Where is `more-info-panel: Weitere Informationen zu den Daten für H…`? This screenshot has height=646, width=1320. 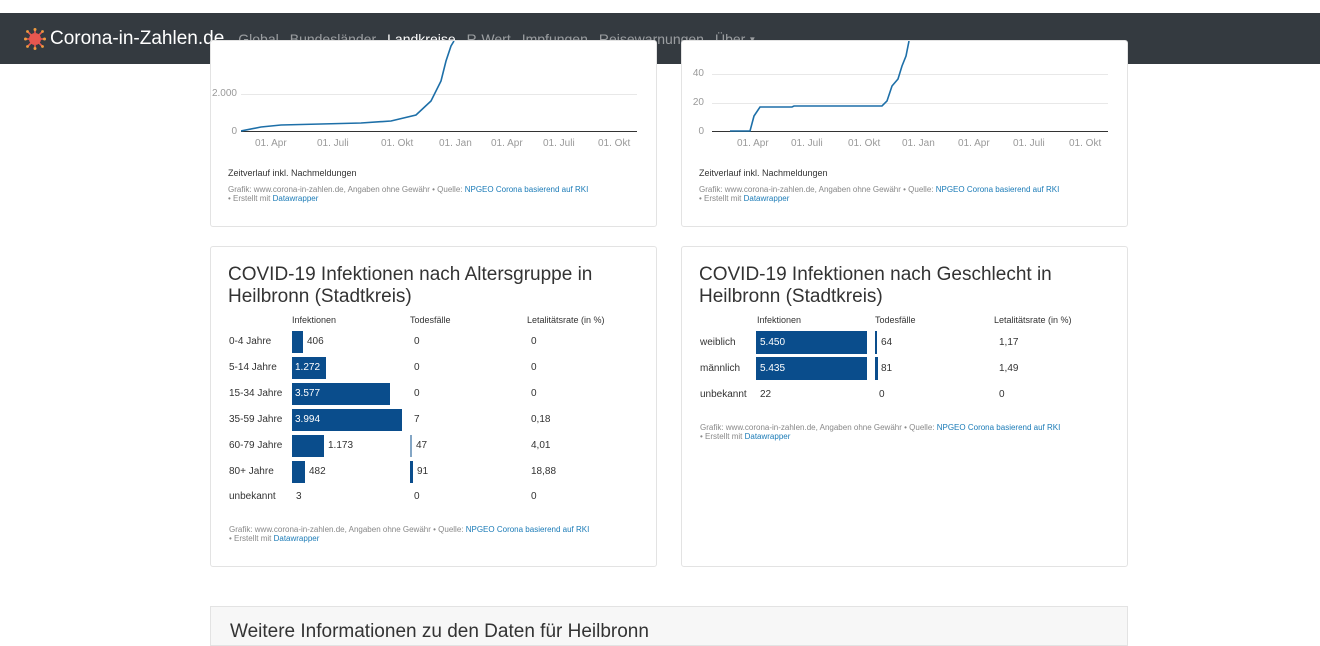
more-info-panel: Weitere Informationen zu den Daten für H… is located at coordinates (669, 626).